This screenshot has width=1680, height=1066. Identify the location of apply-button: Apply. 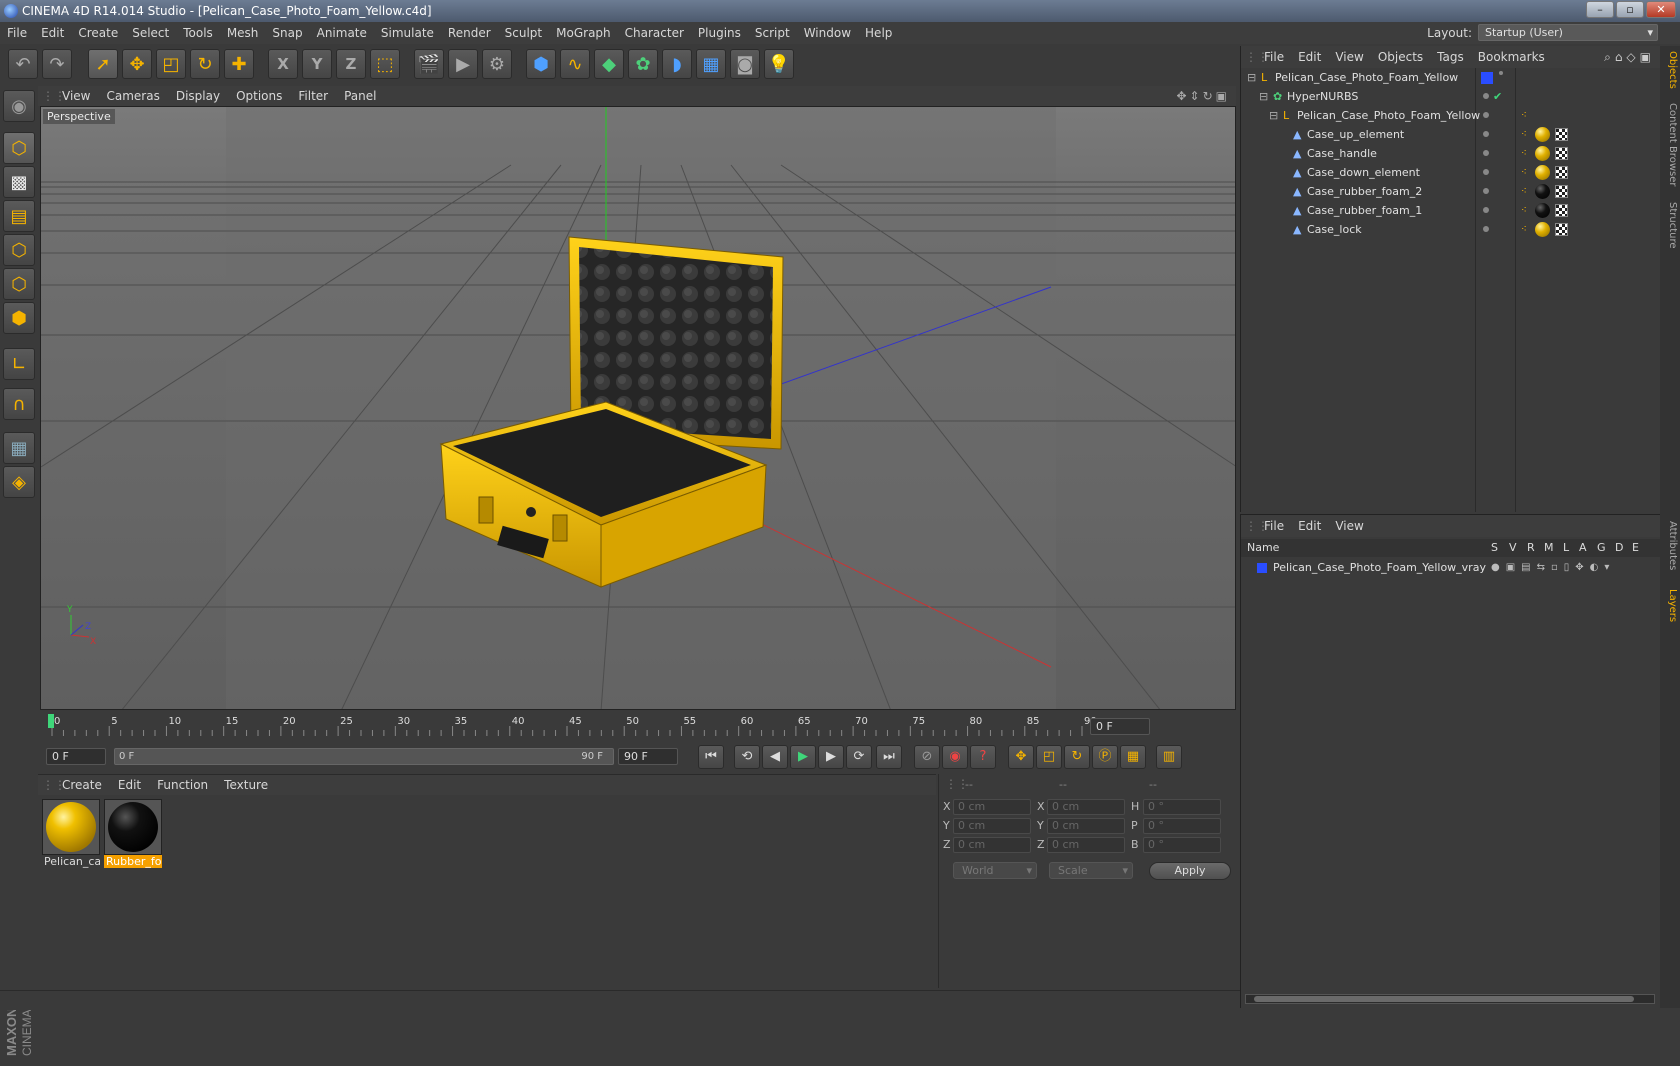
(1190, 871).